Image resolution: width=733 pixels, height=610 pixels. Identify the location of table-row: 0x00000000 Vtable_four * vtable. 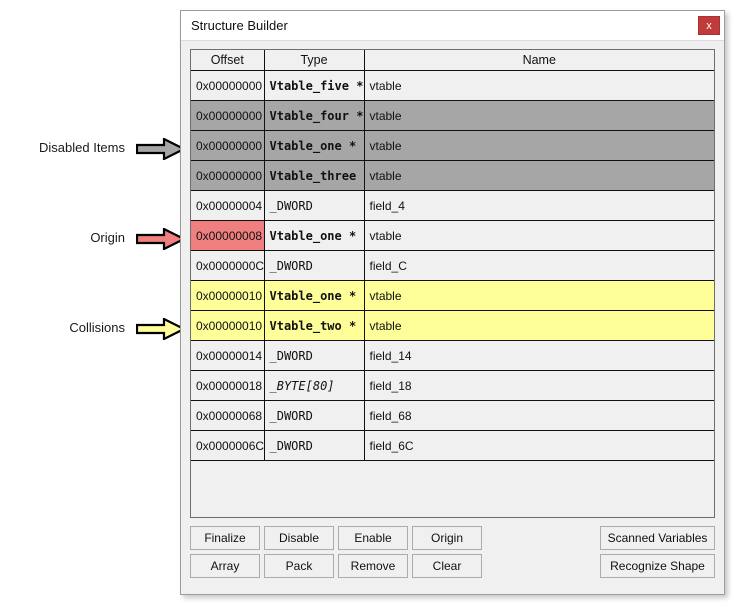
(452, 115).